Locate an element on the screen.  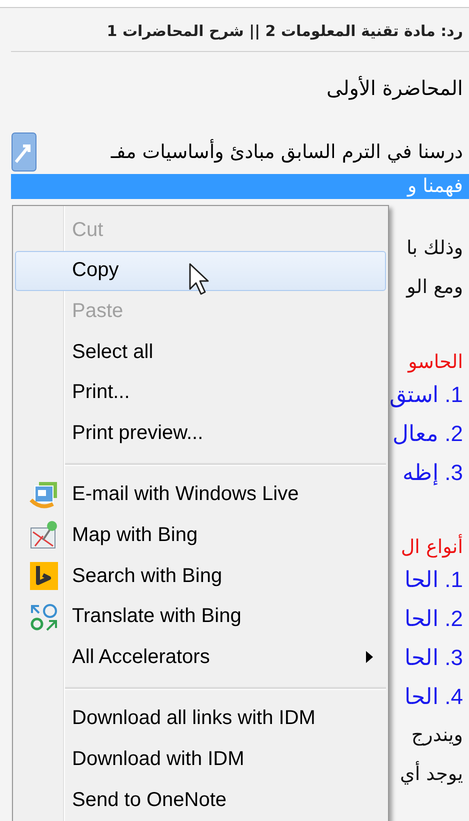
post-text: 3. الحا is located at coordinates (433, 658).